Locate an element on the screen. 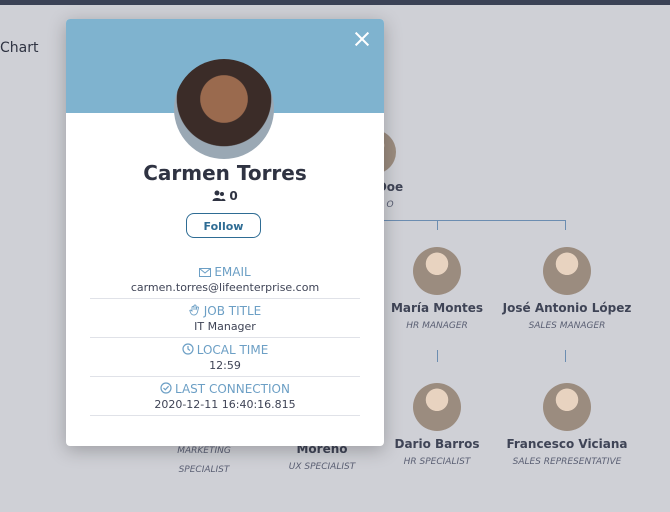  profile-avatar is located at coordinates (224, 109).